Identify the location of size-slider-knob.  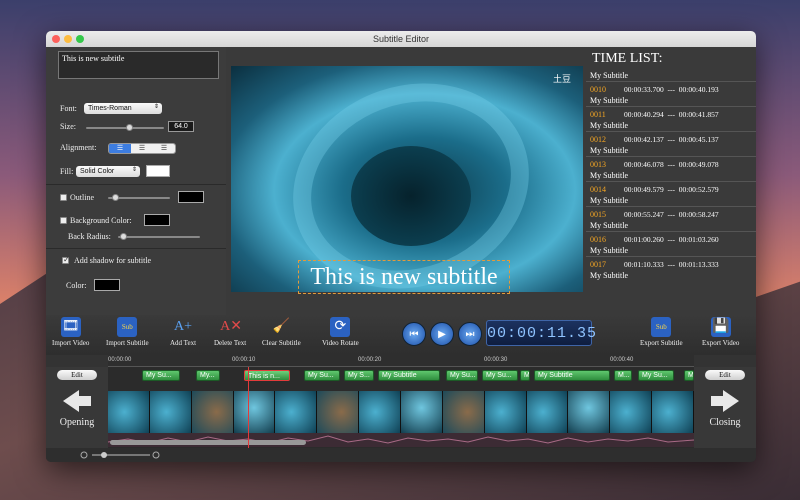
(129, 127).